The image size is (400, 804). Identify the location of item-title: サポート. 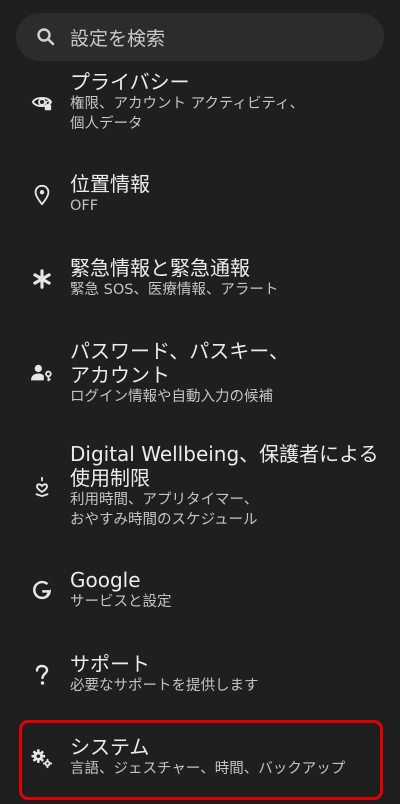
(110, 664).